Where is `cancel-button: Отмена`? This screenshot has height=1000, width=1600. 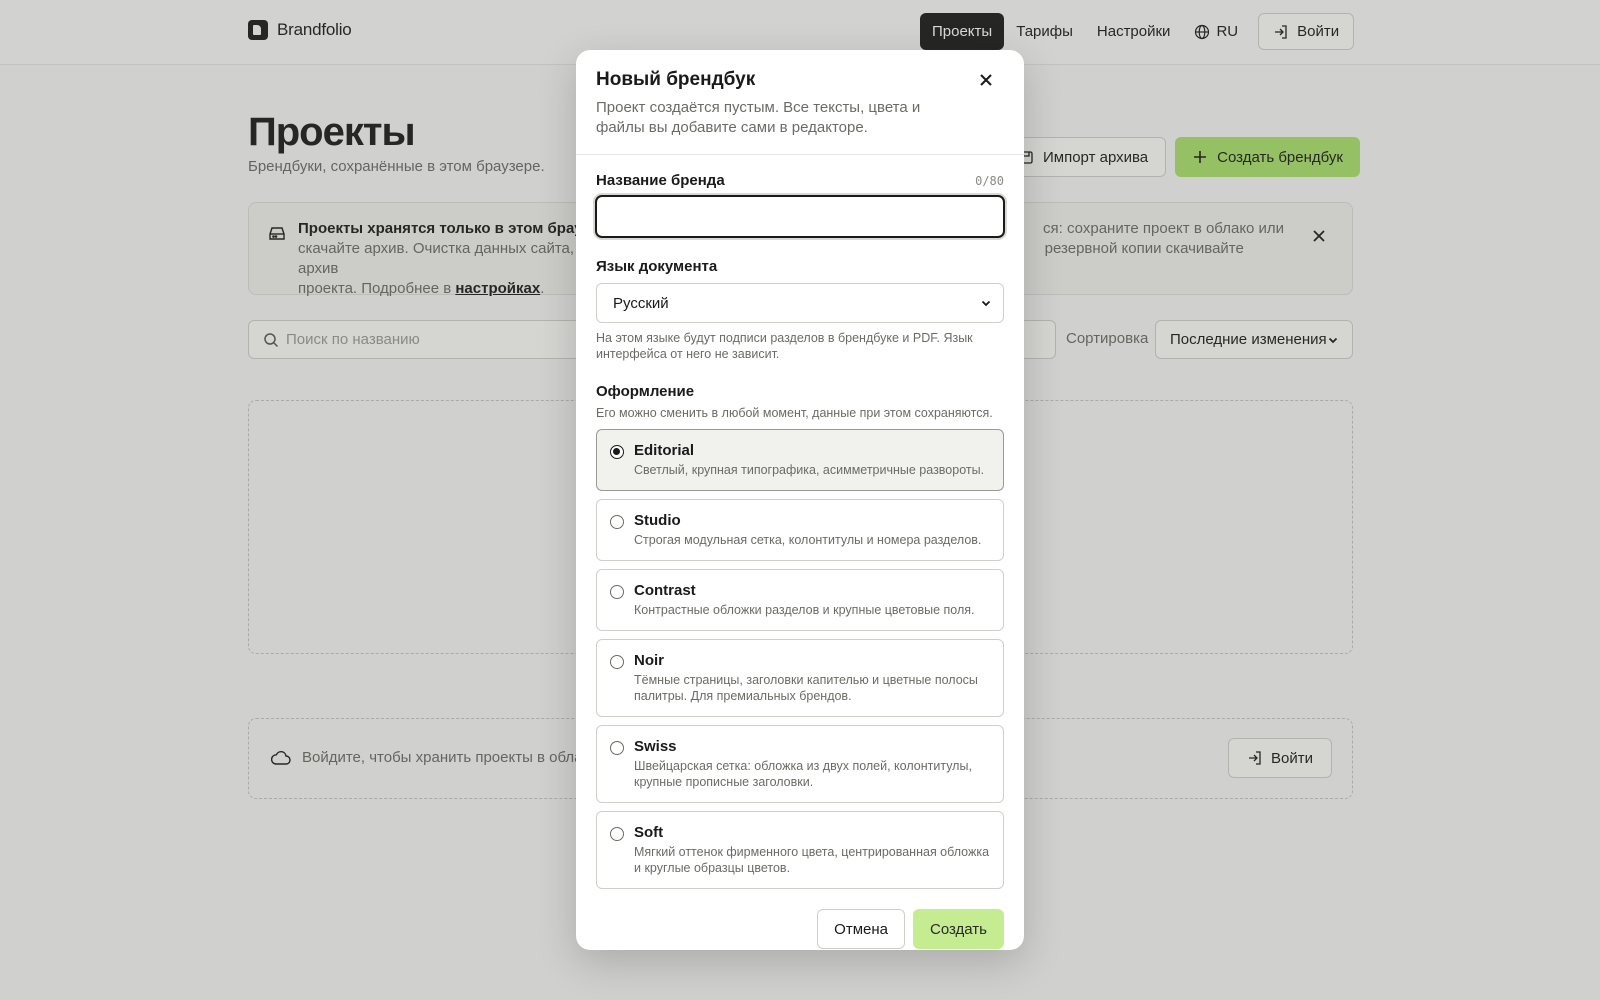
cancel-button: Отмена is located at coordinates (861, 929).